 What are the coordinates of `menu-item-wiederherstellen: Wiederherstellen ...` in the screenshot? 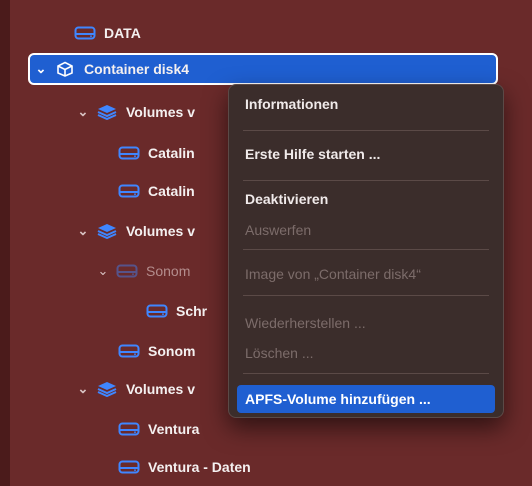 It's located at (366, 323).